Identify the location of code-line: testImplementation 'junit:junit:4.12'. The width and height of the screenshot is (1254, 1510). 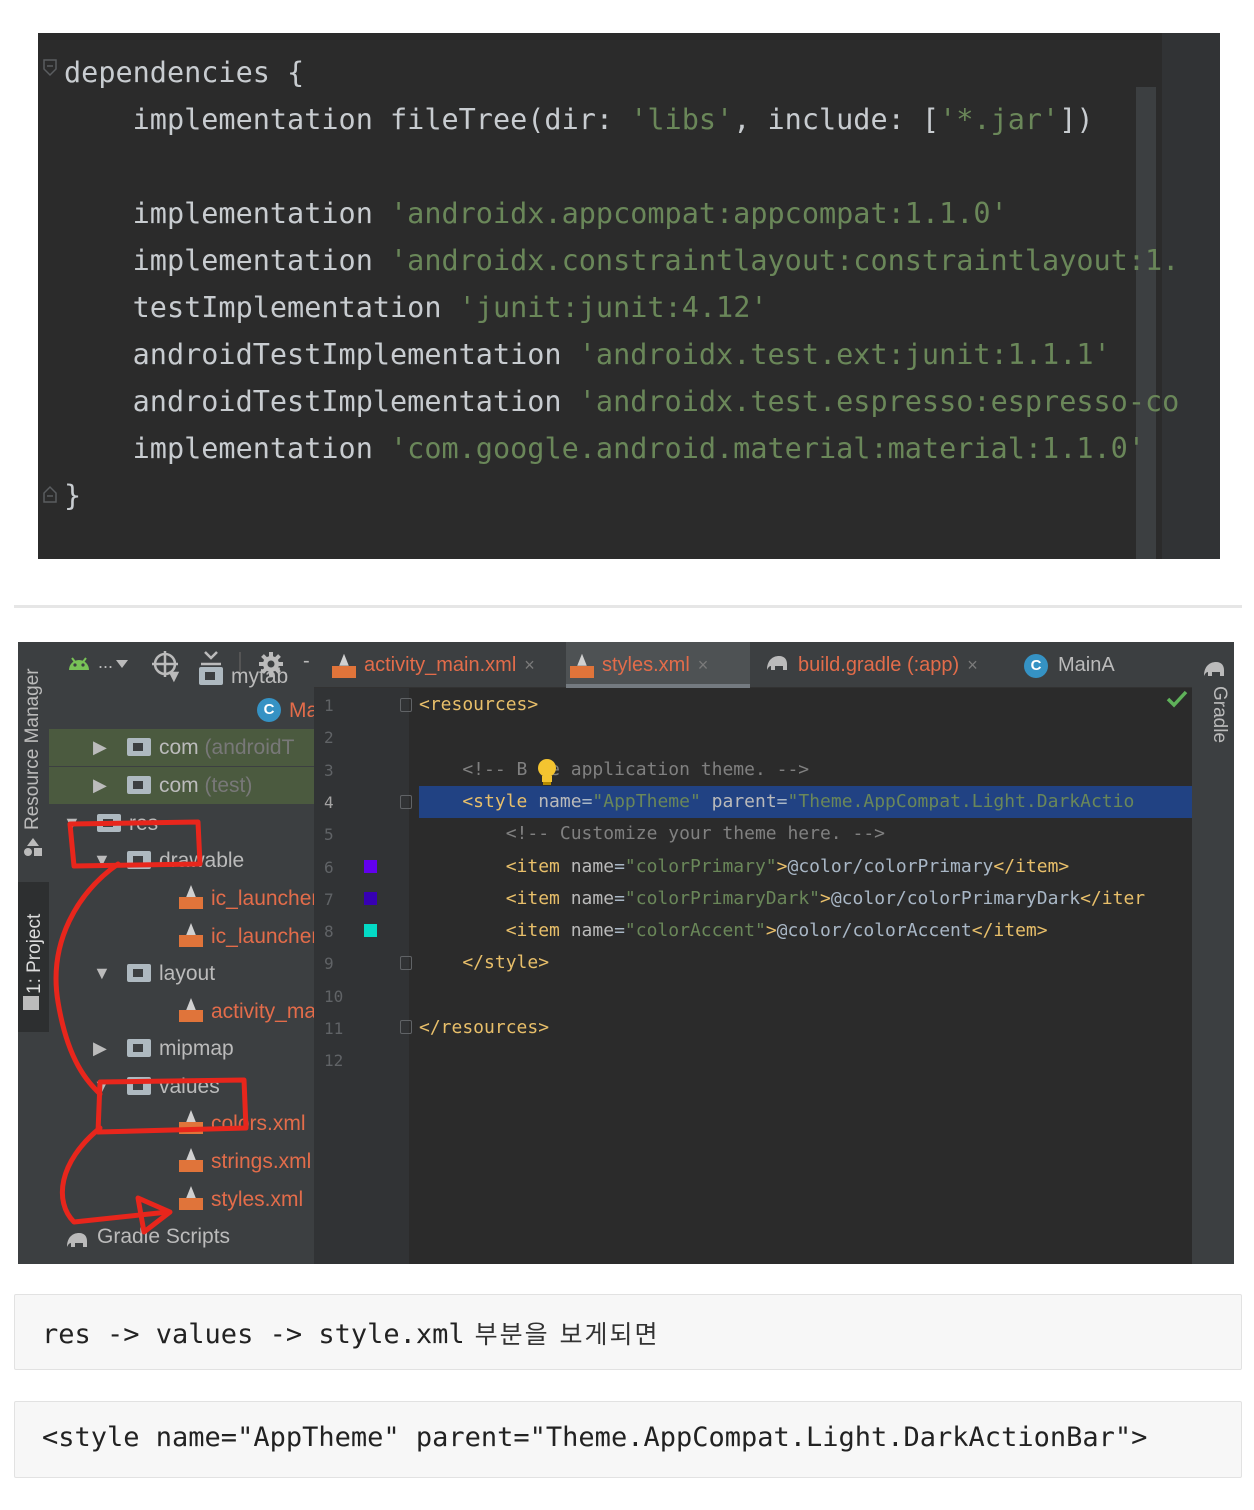
(621, 307).